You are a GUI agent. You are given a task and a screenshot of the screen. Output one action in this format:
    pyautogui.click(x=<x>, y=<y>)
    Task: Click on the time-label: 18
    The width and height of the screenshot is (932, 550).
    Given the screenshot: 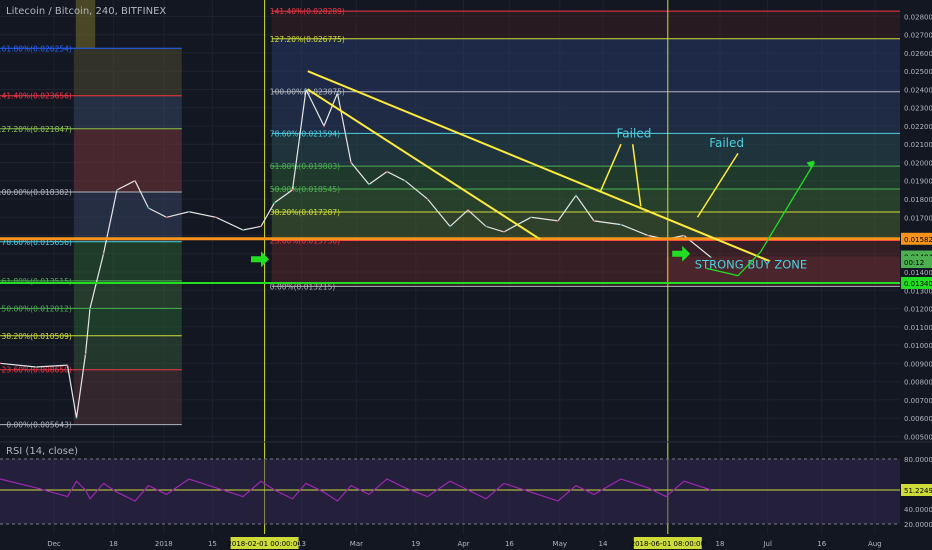 What is the action you would take?
    pyautogui.click(x=720, y=544)
    